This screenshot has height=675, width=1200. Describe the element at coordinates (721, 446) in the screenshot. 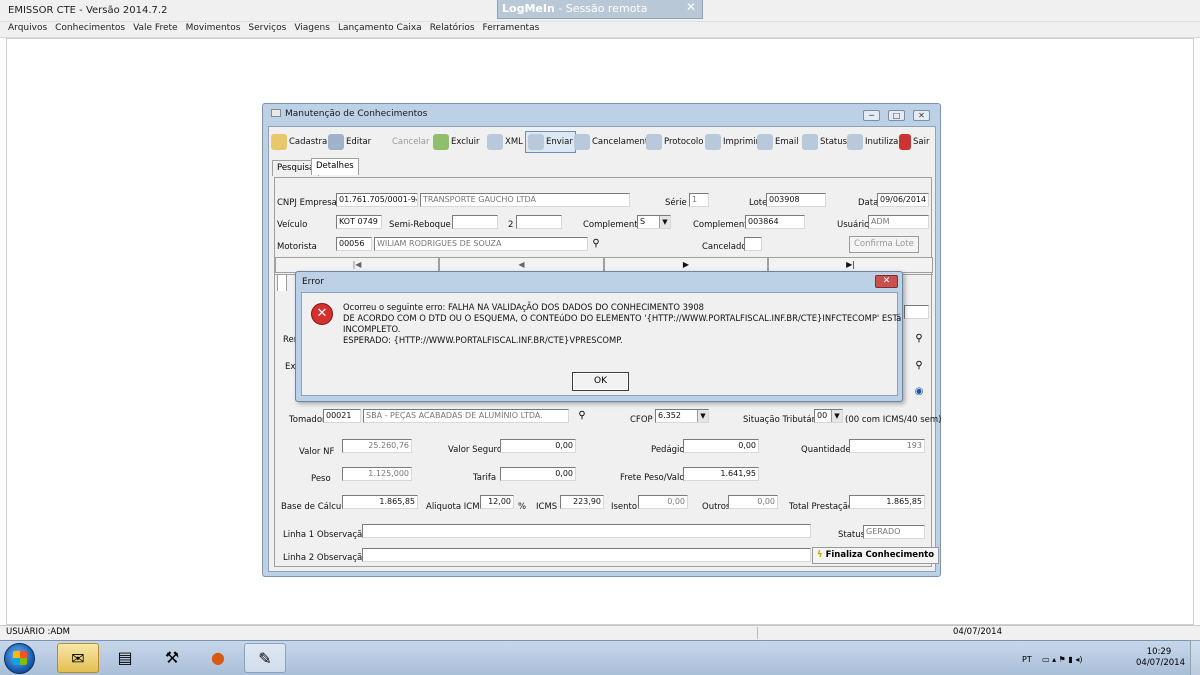

I see `pedagio-field: 0,00` at that location.